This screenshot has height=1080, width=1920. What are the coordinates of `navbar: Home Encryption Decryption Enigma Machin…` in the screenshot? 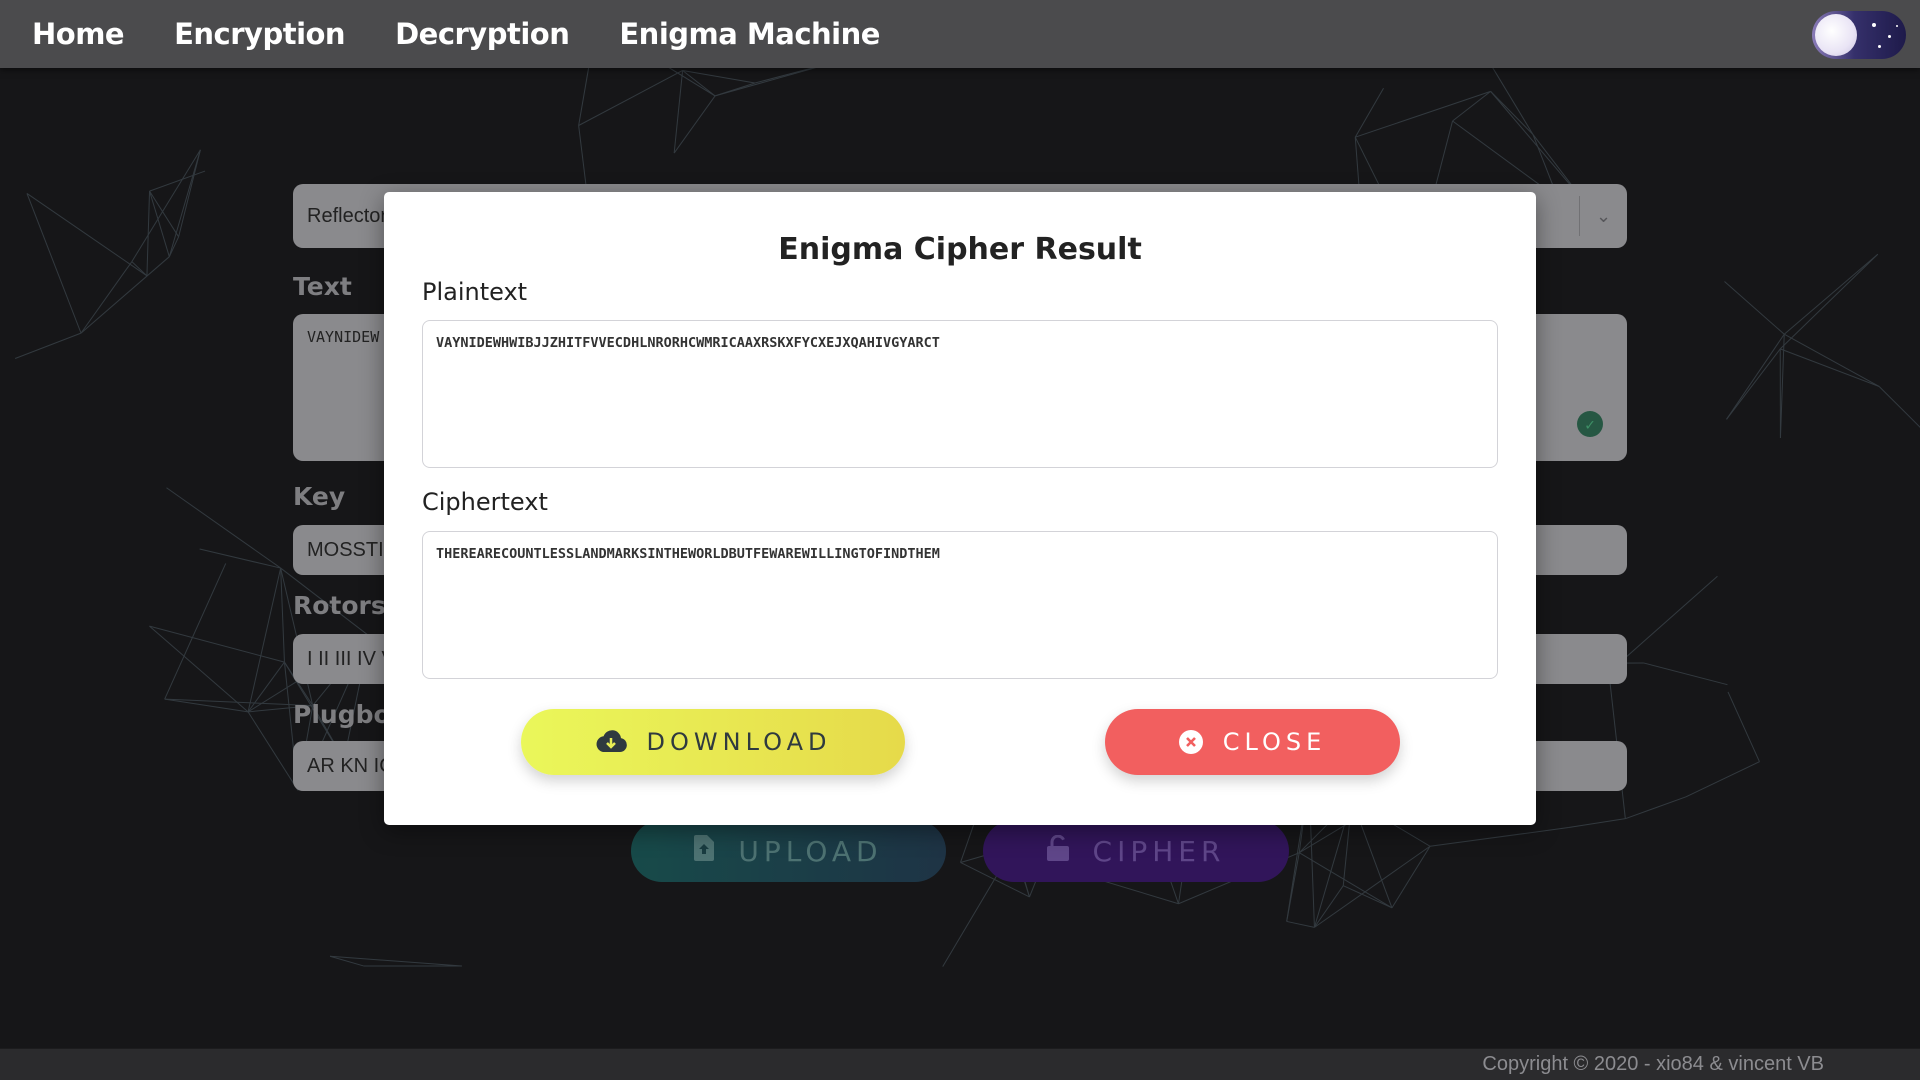 It's located at (960, 34).